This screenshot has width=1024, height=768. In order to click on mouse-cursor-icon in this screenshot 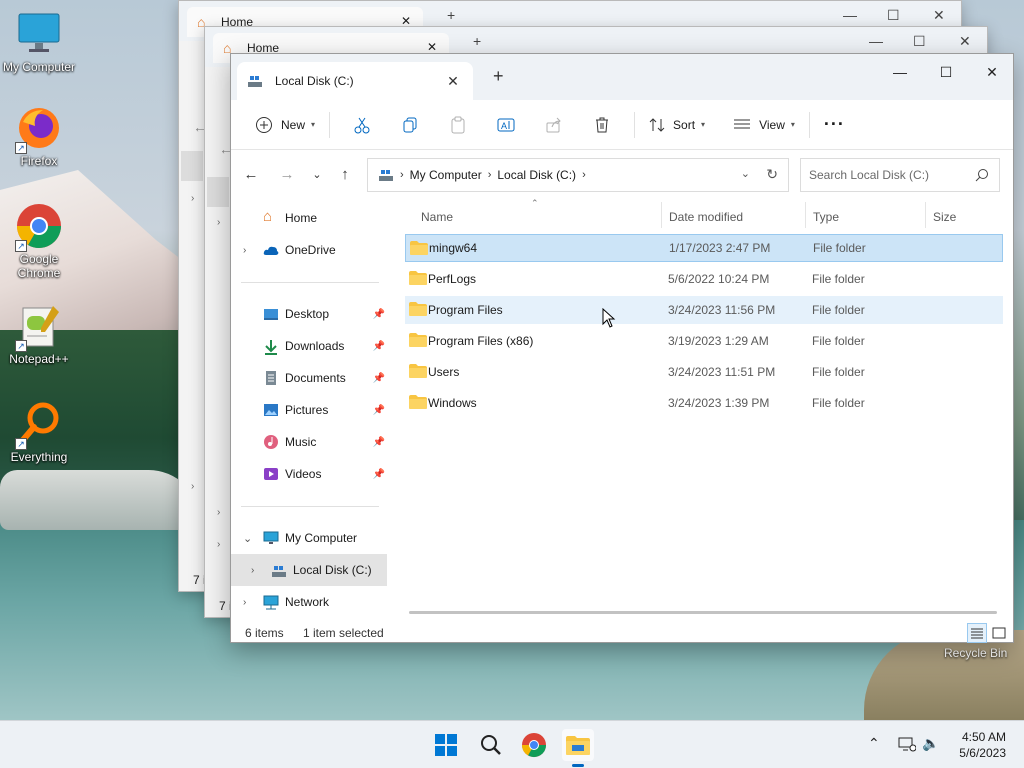, I will do `click(609, 318)`.